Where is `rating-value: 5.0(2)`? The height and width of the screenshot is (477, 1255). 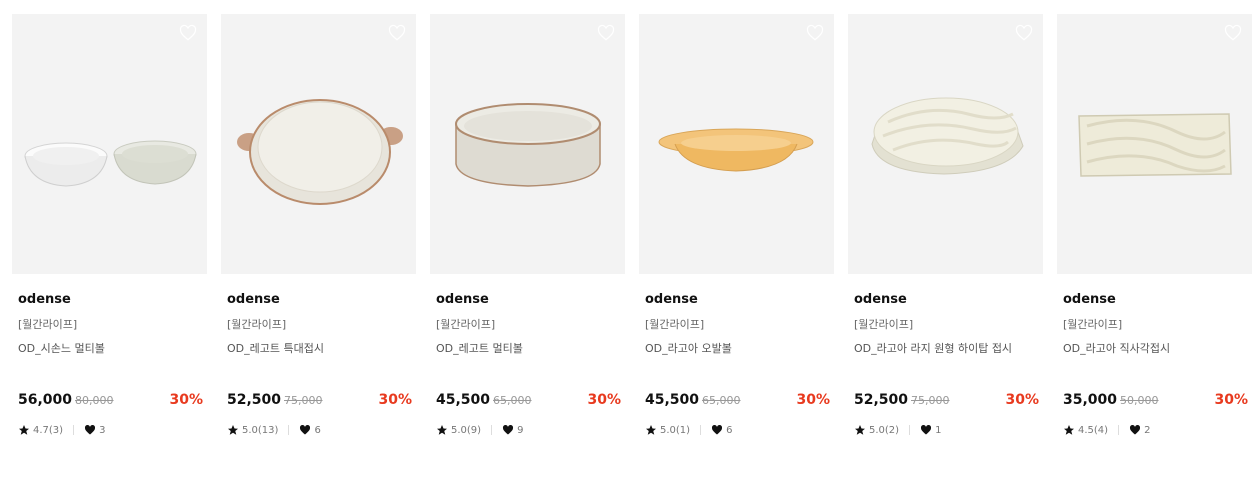 rating-value: 5.0(2) is located at coordinates (884, 430).